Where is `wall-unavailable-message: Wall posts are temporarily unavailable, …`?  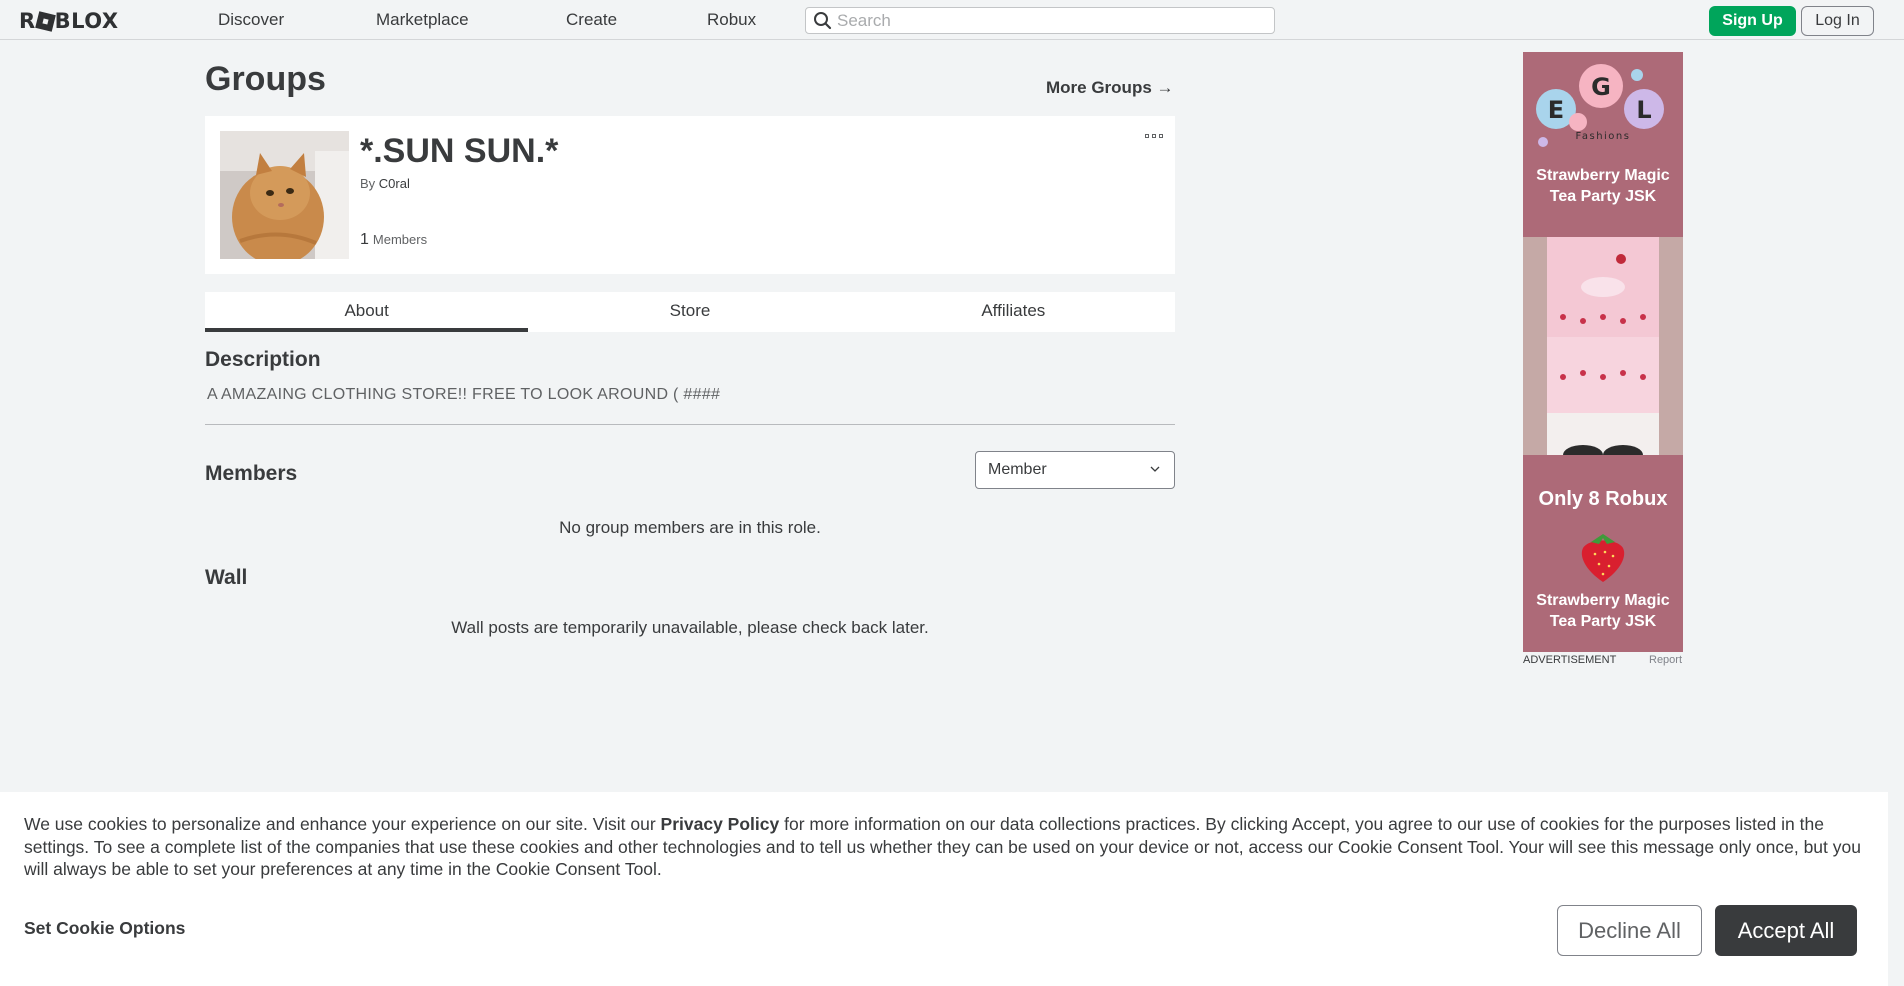
wall-unavailable-message: Wall posts are temporarily unavailable, … is located at coordinates (690, 627).